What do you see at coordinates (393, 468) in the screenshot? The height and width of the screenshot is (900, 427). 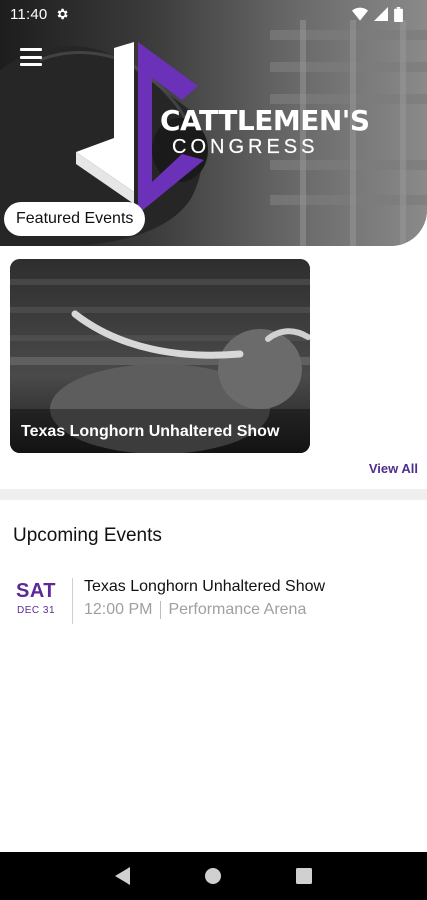 I see `view-all-link: View All` at bounding box center [393, 468].